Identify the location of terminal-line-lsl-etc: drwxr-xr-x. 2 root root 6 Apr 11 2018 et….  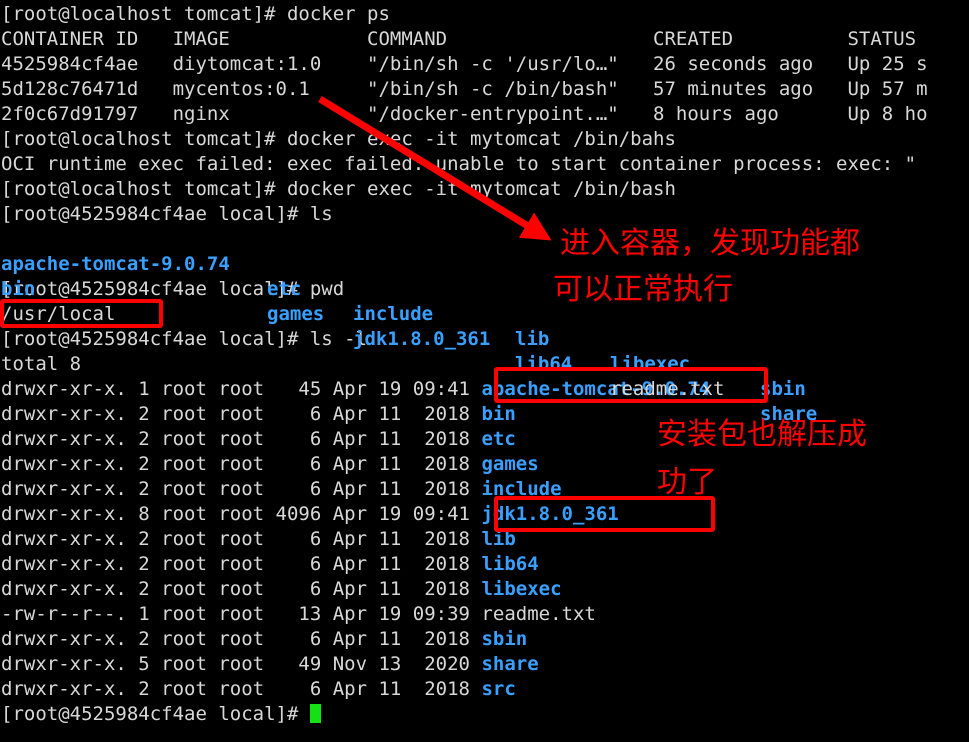
(484, 439).